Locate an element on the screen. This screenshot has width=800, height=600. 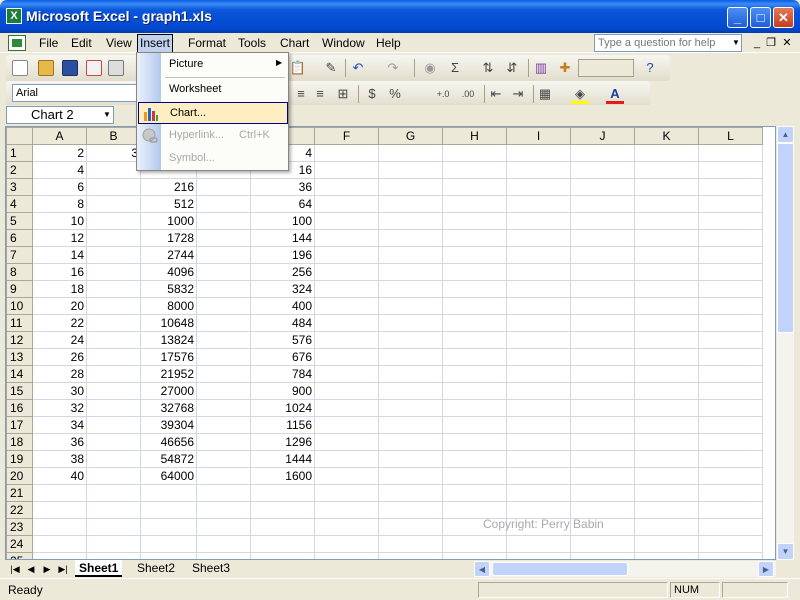
row-header: 24 is located at coordinates (19, 544).